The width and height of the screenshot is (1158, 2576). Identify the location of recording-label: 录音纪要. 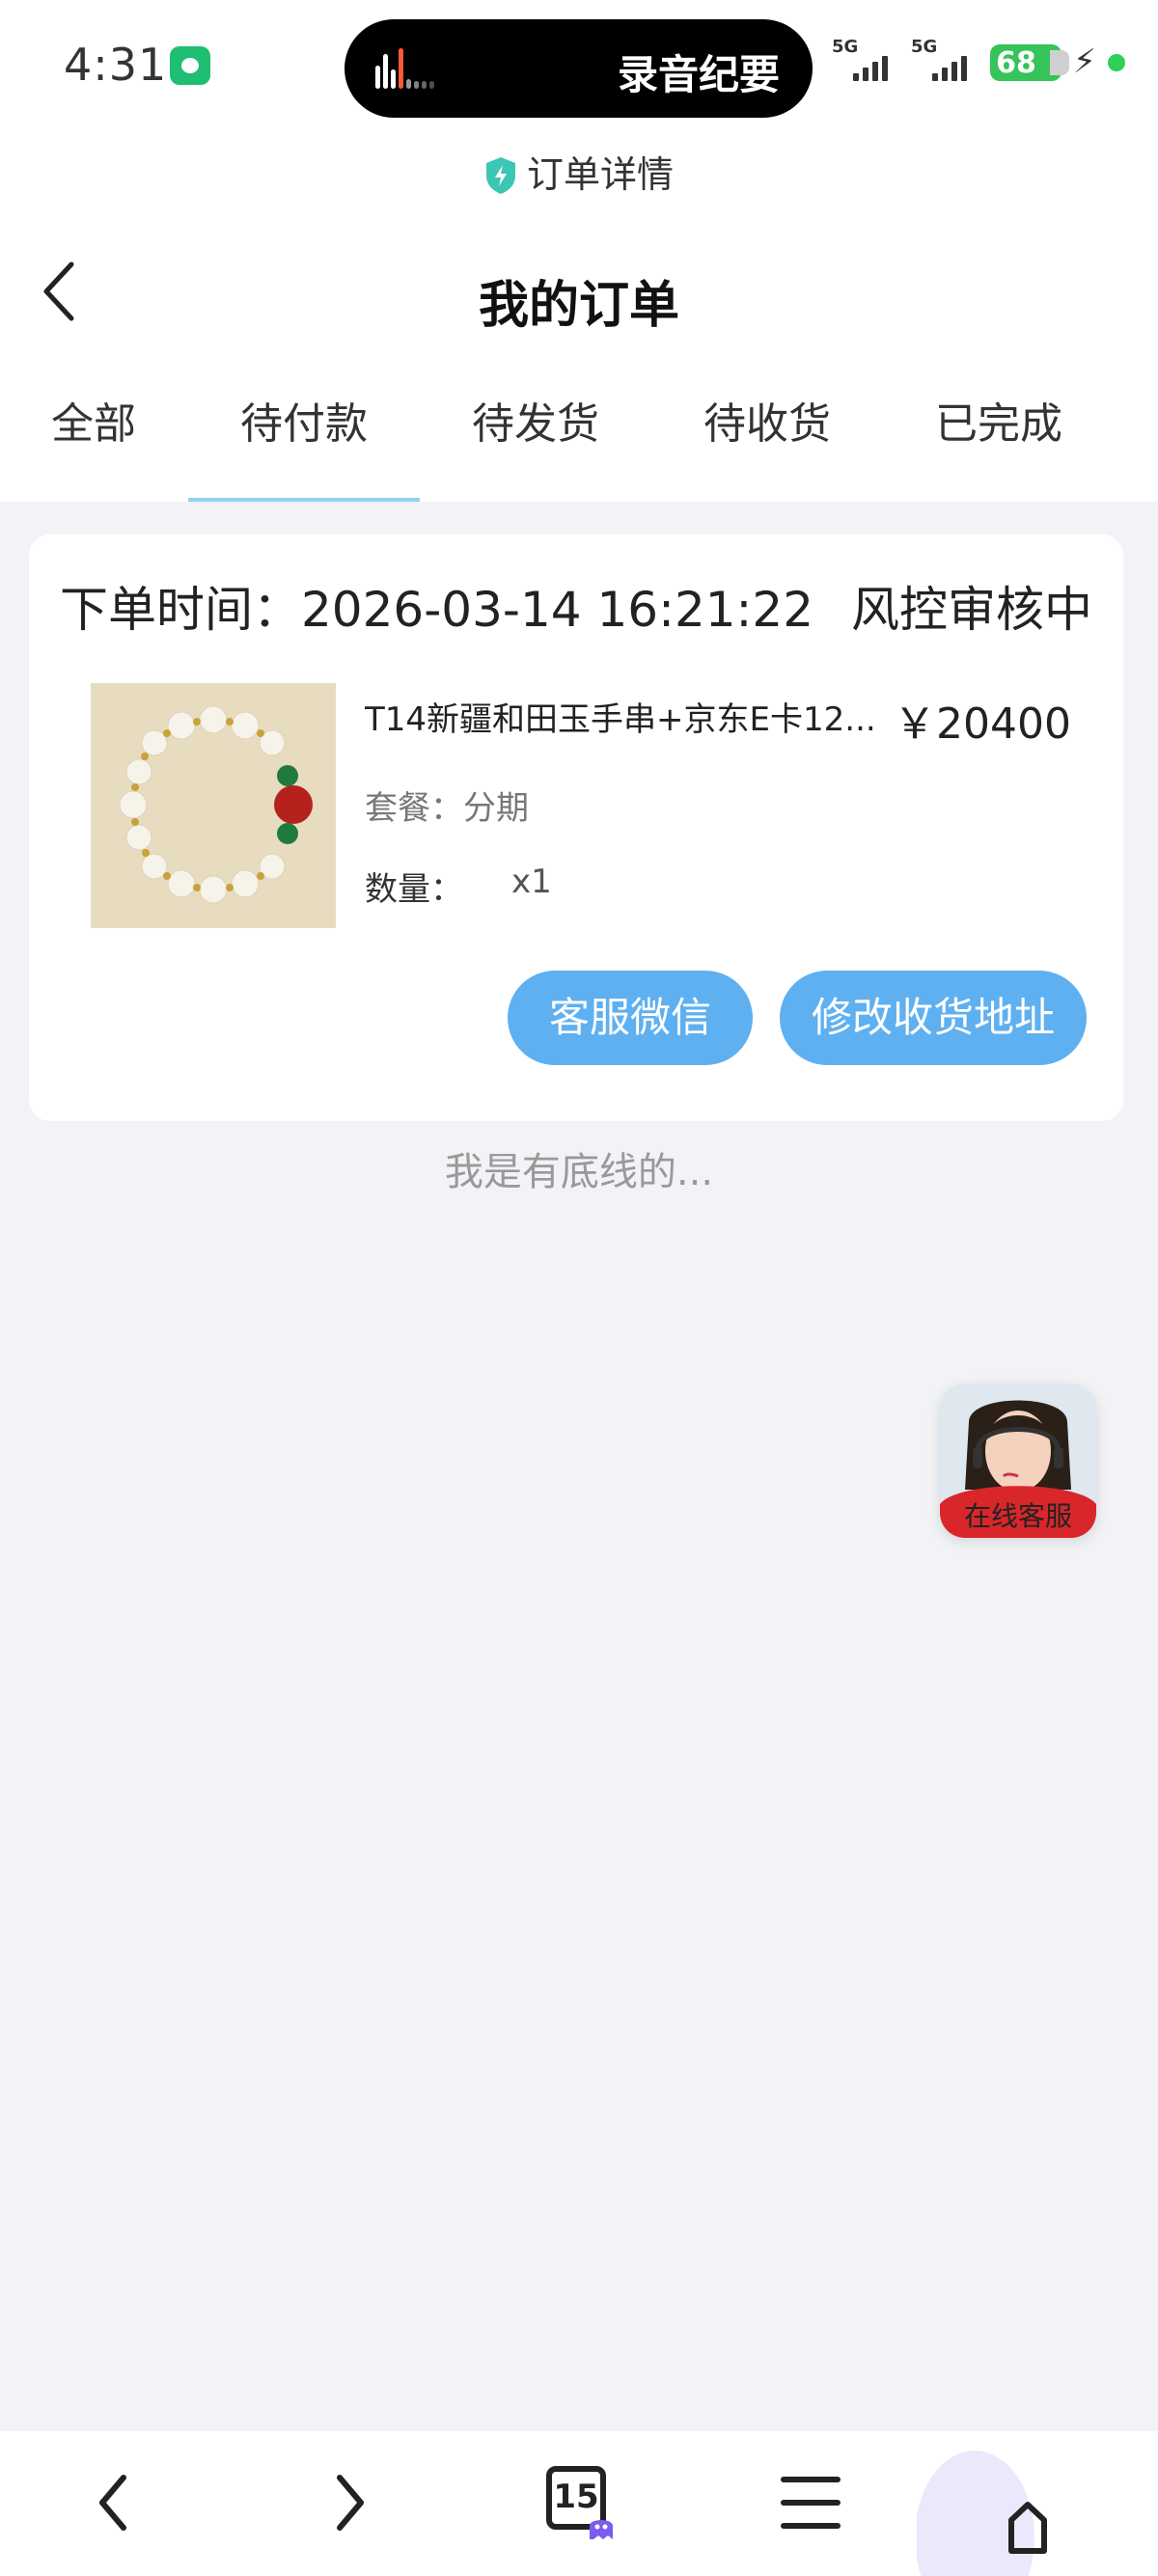
(698, 75).